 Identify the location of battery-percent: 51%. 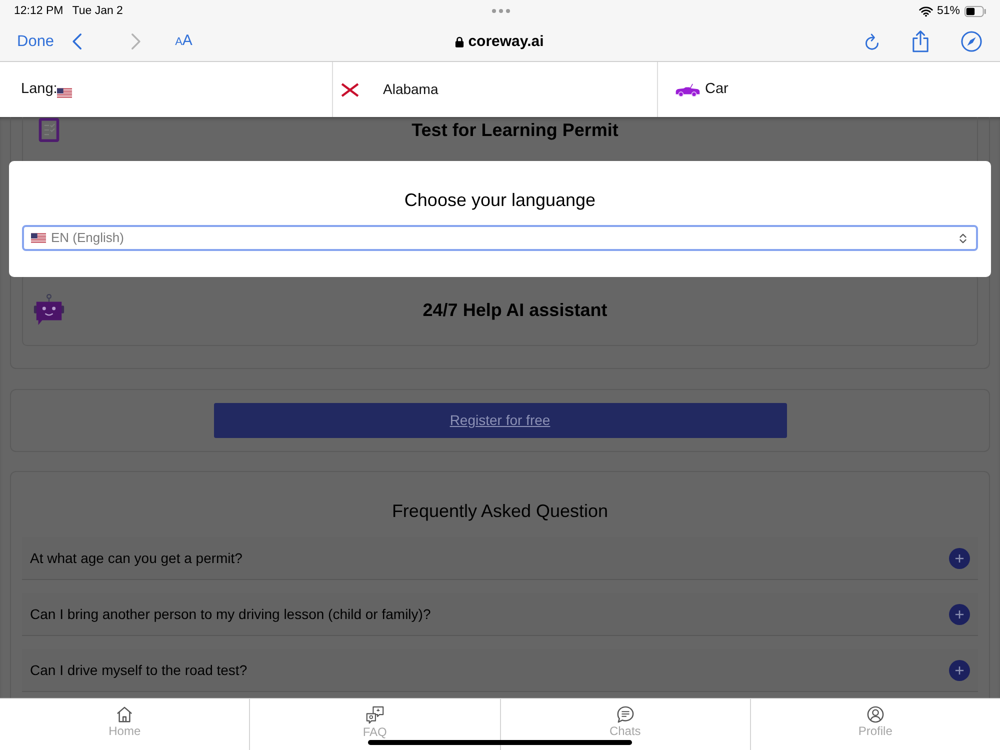
(948, 11).